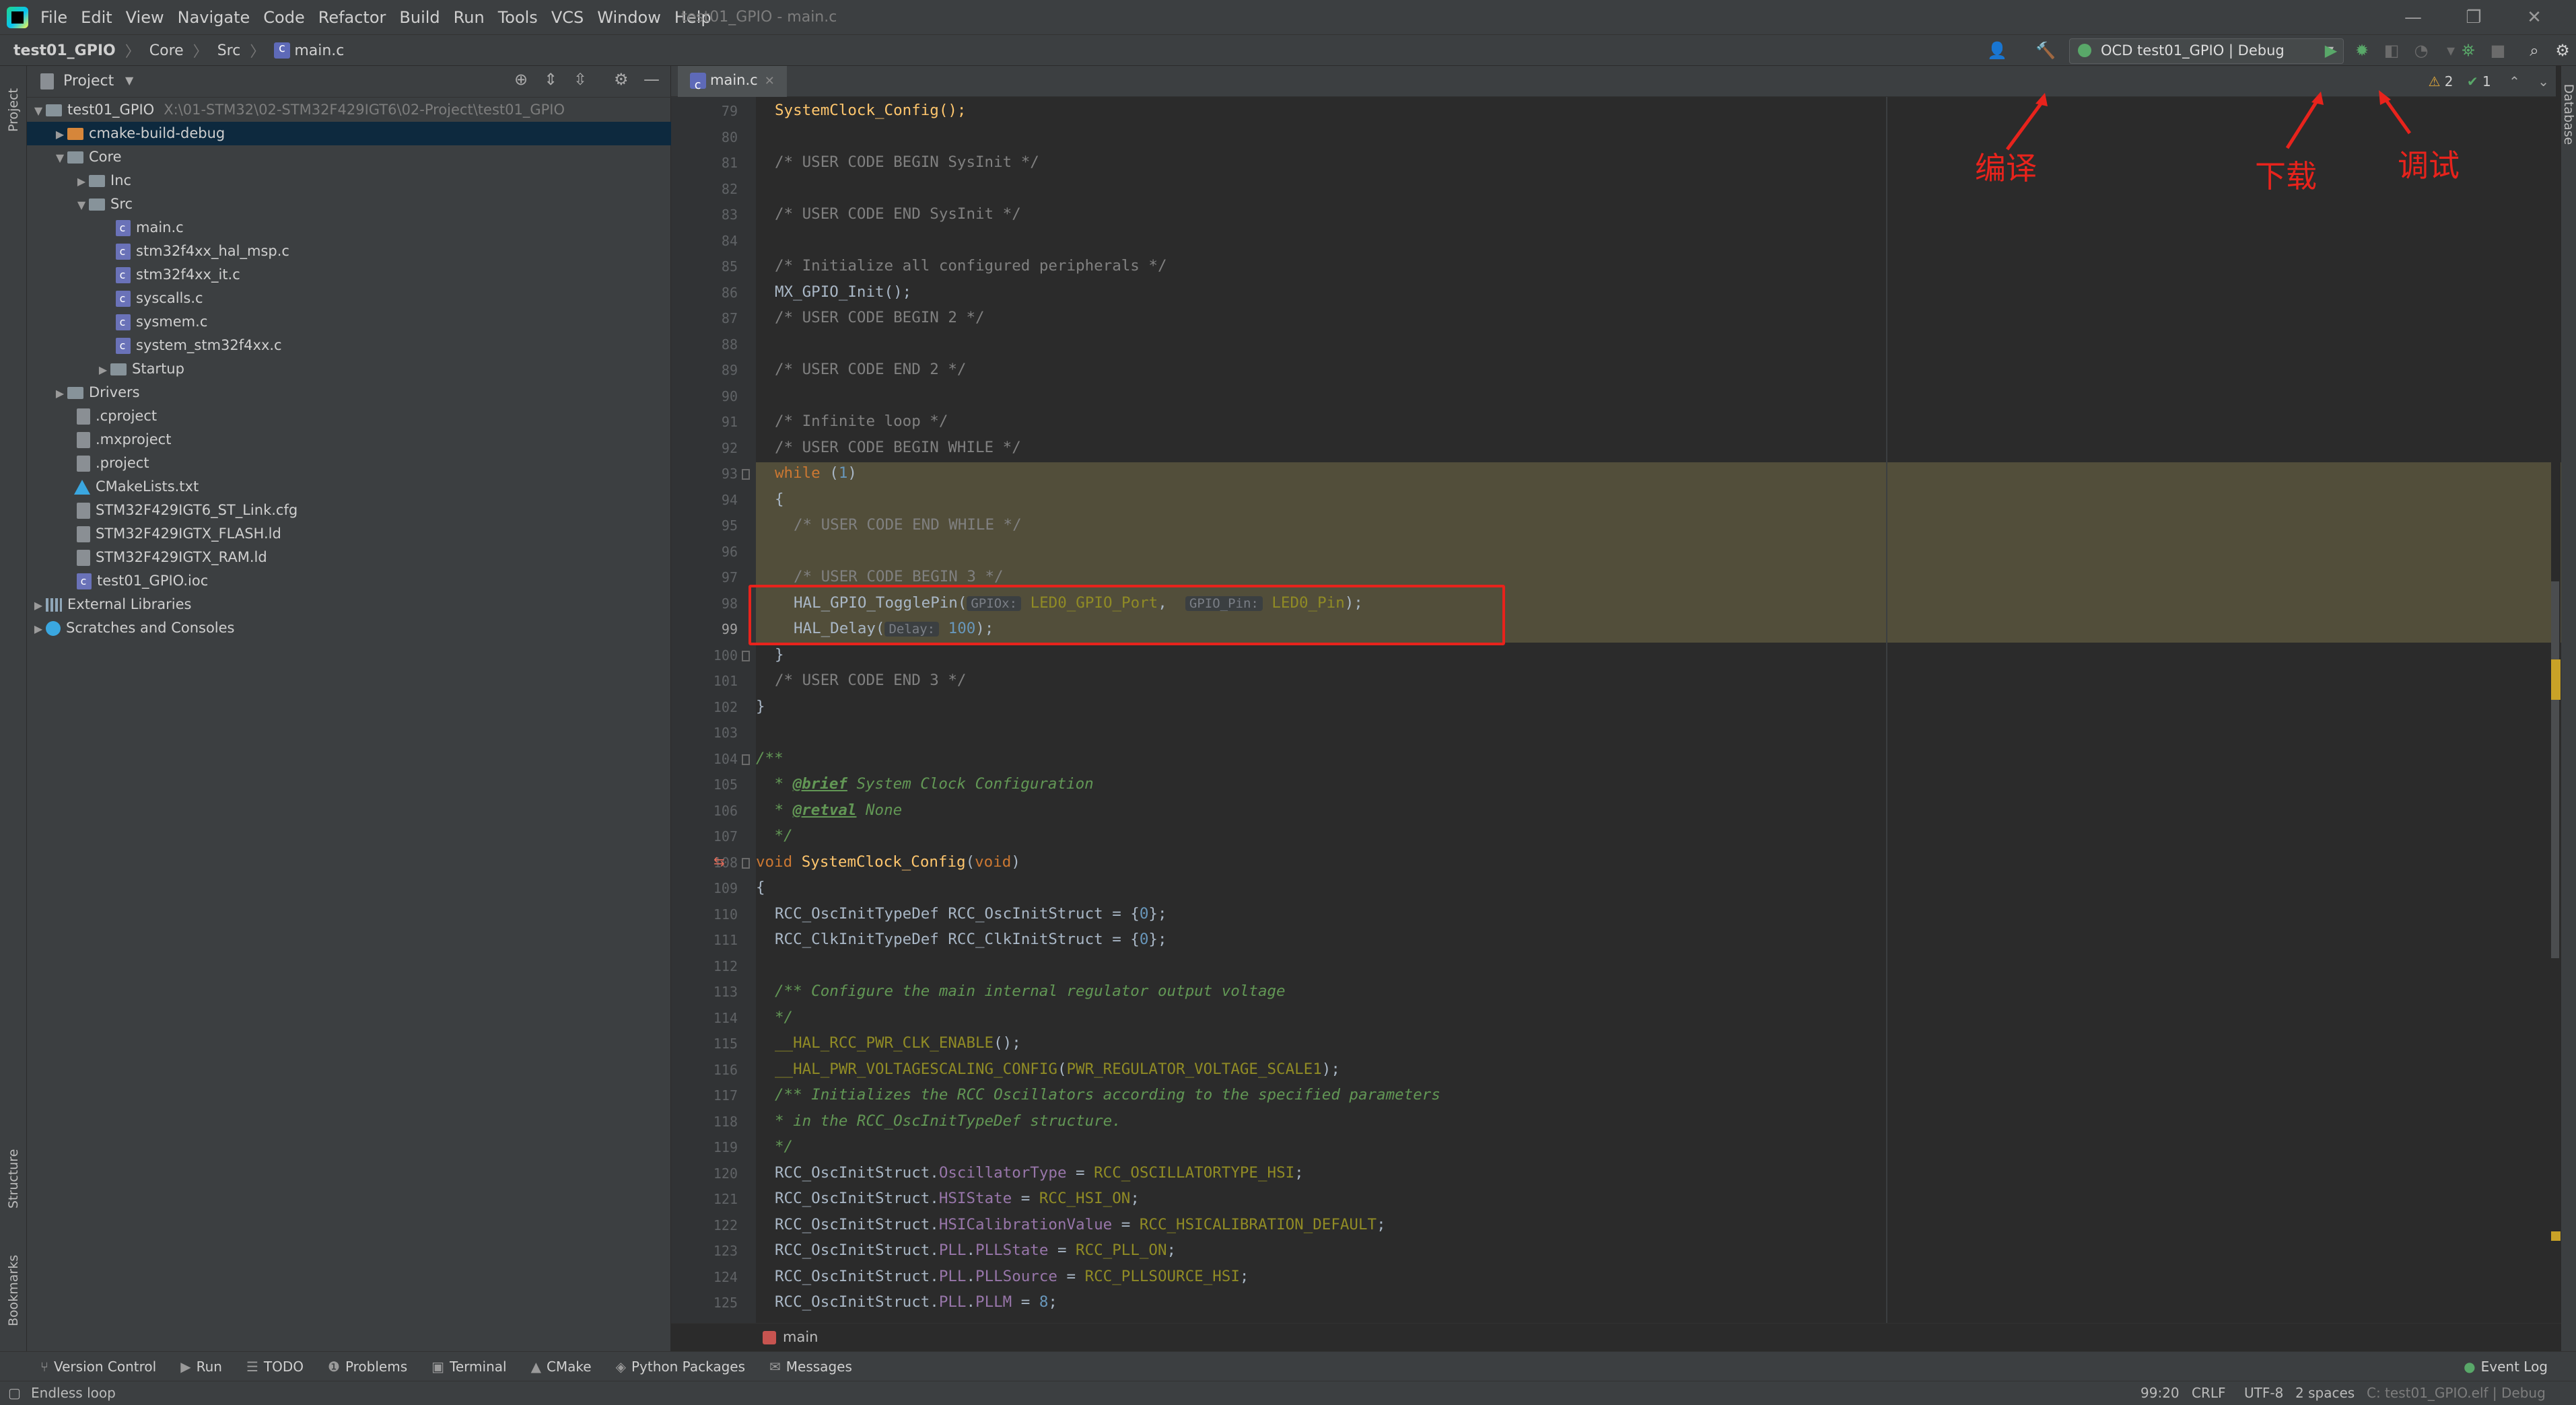 This screenshot has width=2576, height=1405. Describe the element at coordinates (725, 655) in the screenshot. I see `line-number: 100` at that location.